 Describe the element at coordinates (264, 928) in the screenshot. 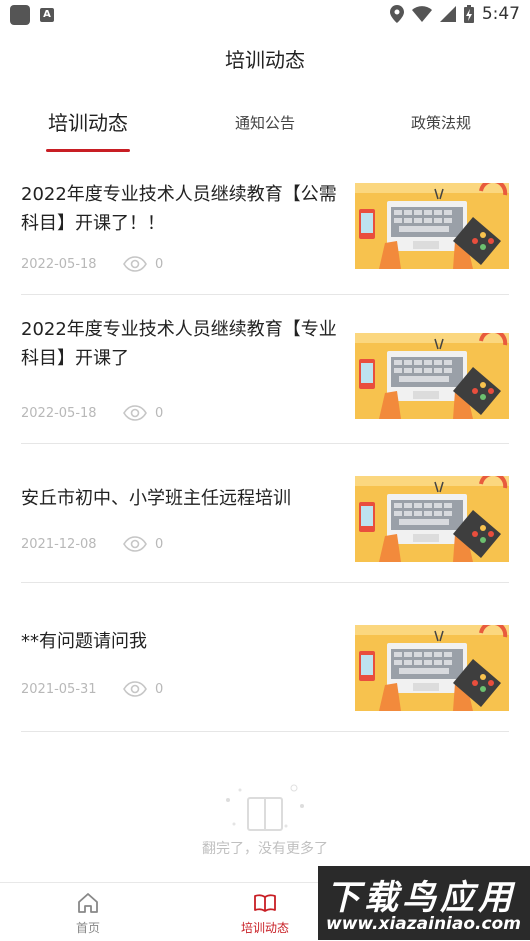

I see `nav-label: 培训动态` at that location.